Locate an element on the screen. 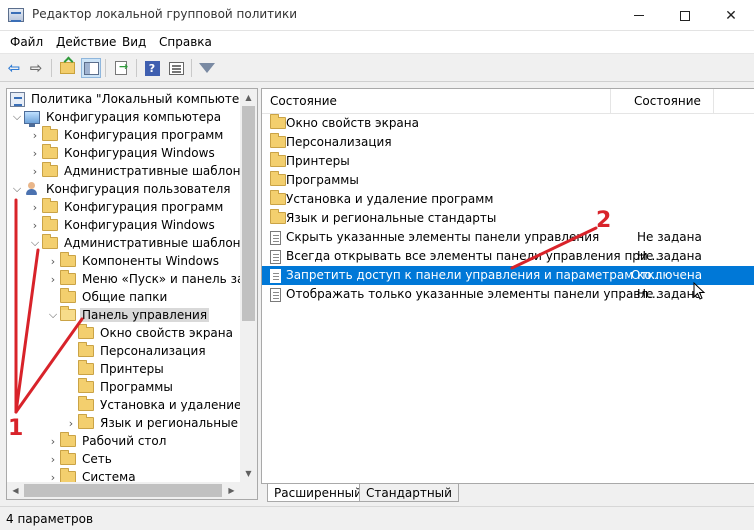 This screenshot has width=754, height=530. tree-item-label: Политика "Локальный компьютер" is located at coordinates (142, 99).